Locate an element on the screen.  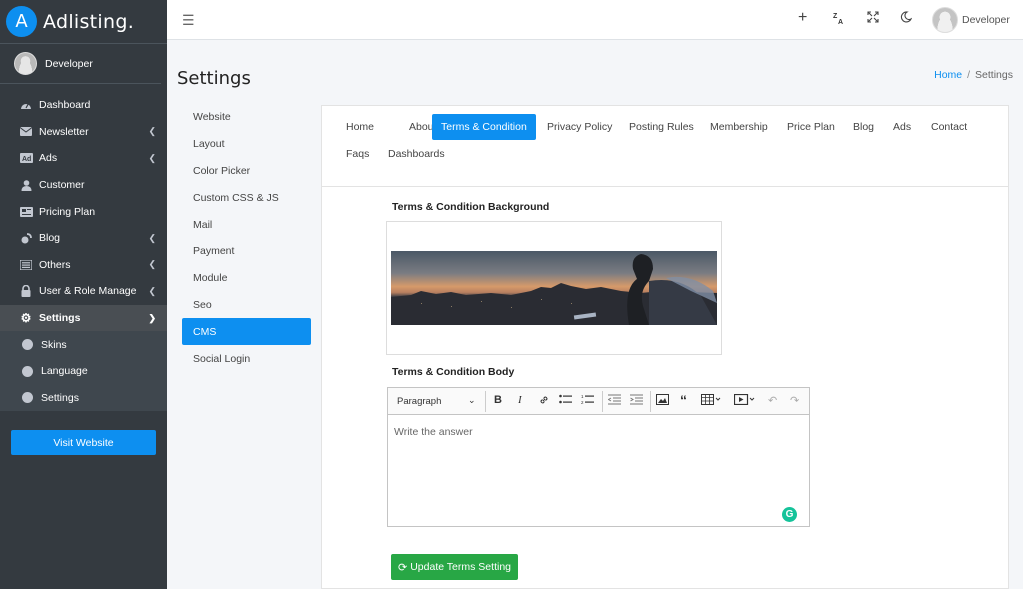
divider is located at coordinates (665, 186).